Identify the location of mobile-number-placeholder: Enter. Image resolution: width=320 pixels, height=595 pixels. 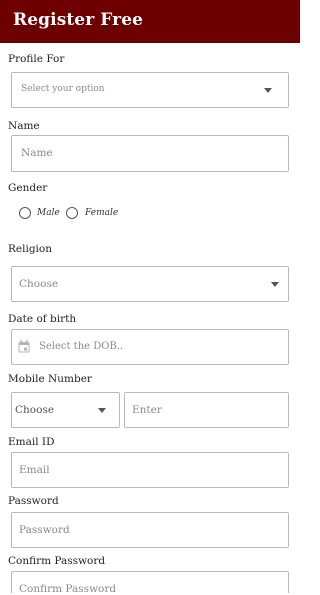
(147, 410).